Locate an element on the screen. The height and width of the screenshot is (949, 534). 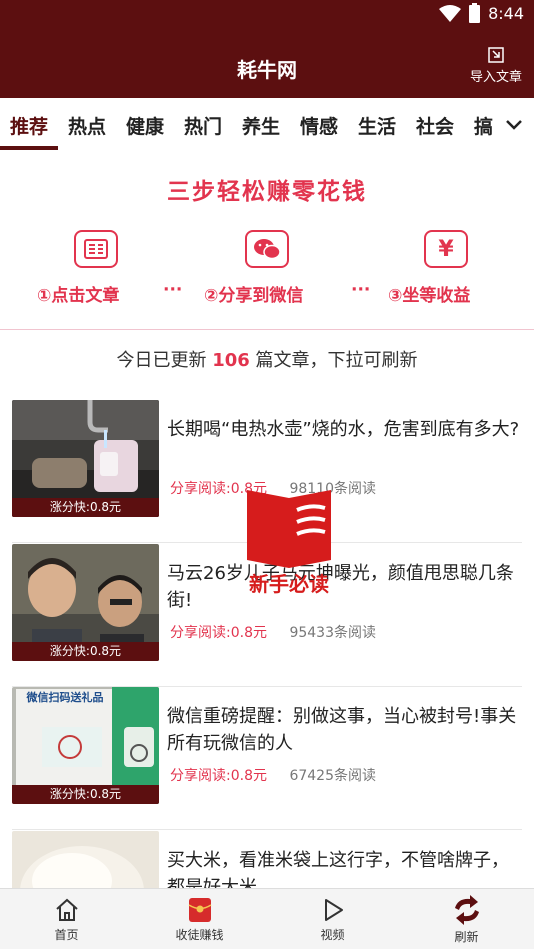
newbie-guide-button: 新手必读 is located at coordinates (289, 541).